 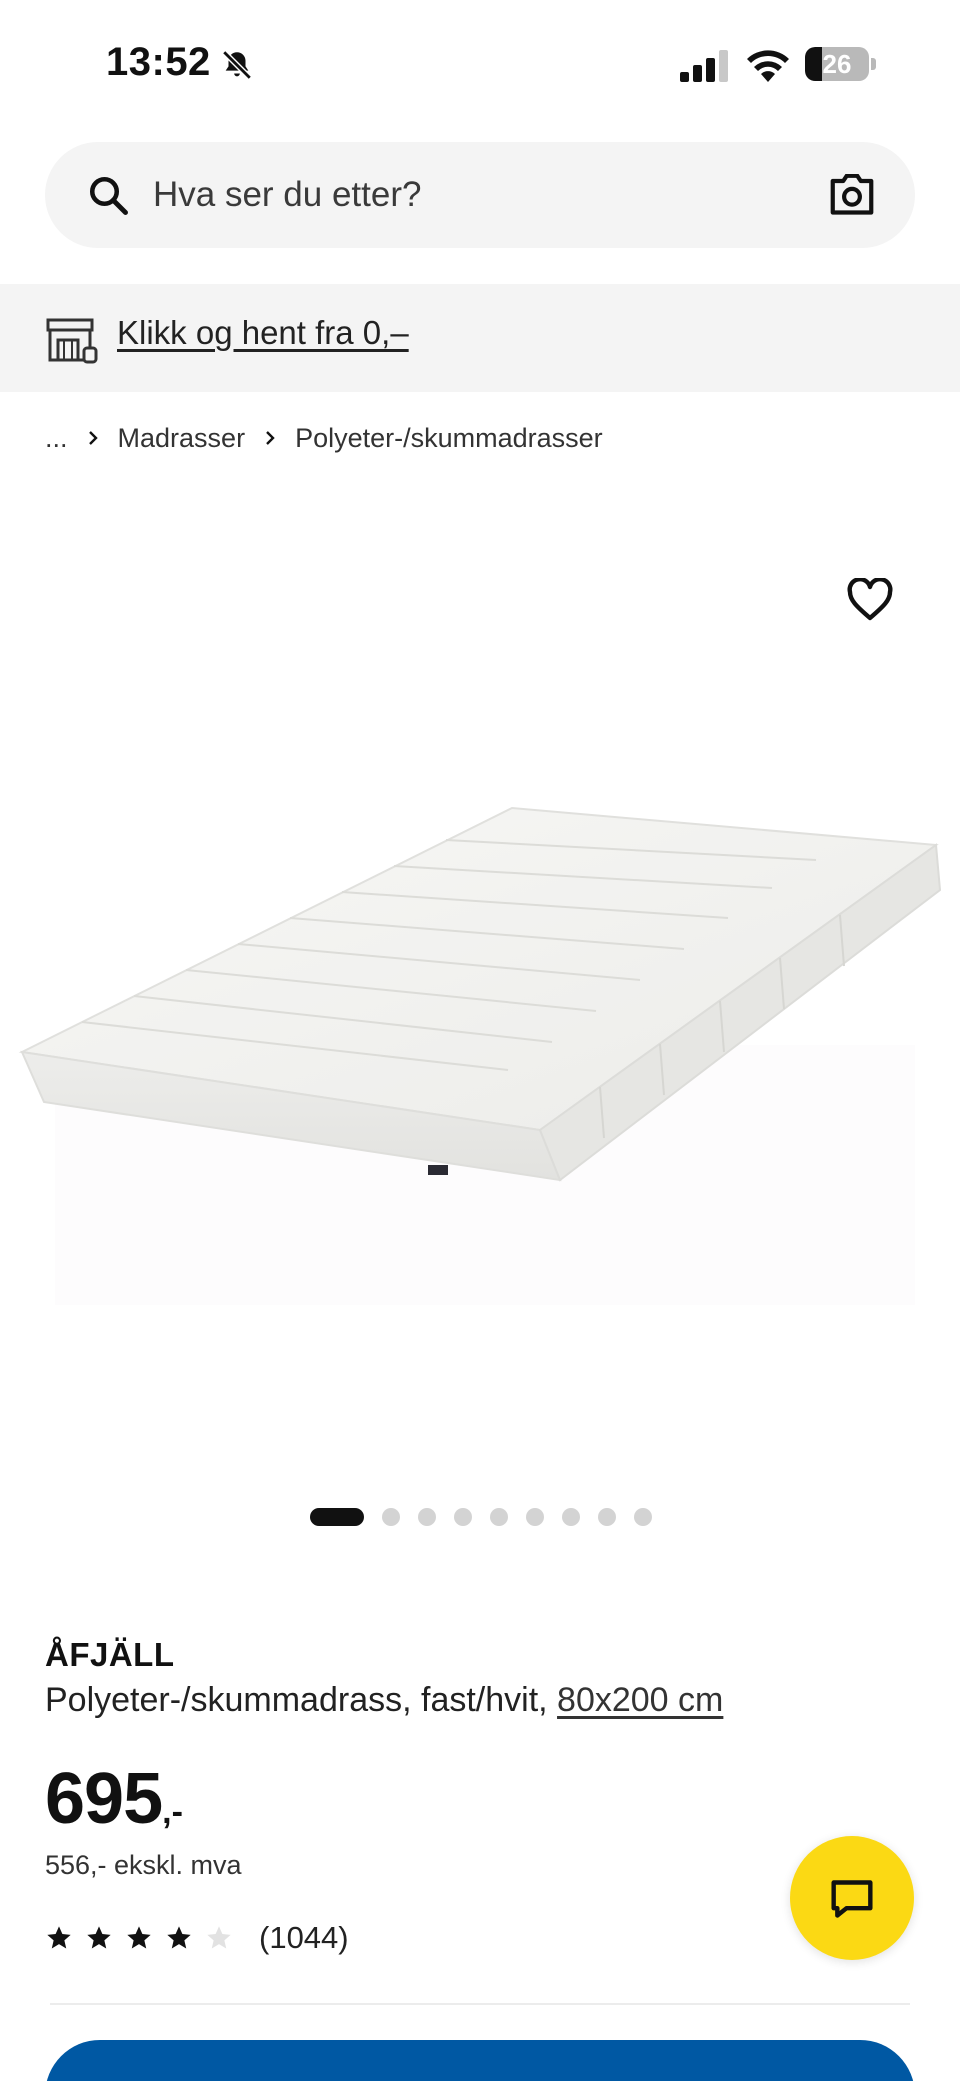 I want to click on camera-icon, so click(x=852, y=195).